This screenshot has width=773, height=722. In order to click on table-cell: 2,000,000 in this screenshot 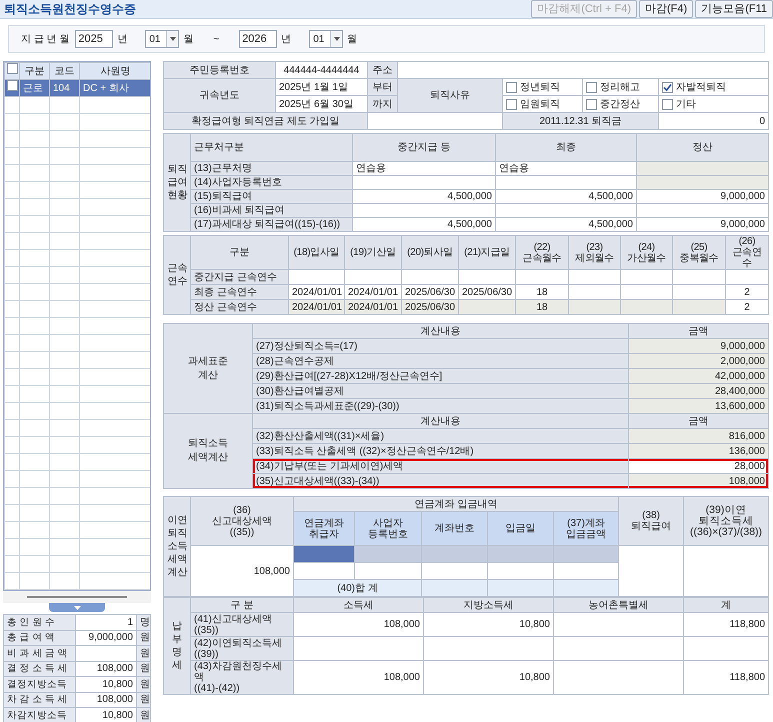, I will do `click(698, 361)`.